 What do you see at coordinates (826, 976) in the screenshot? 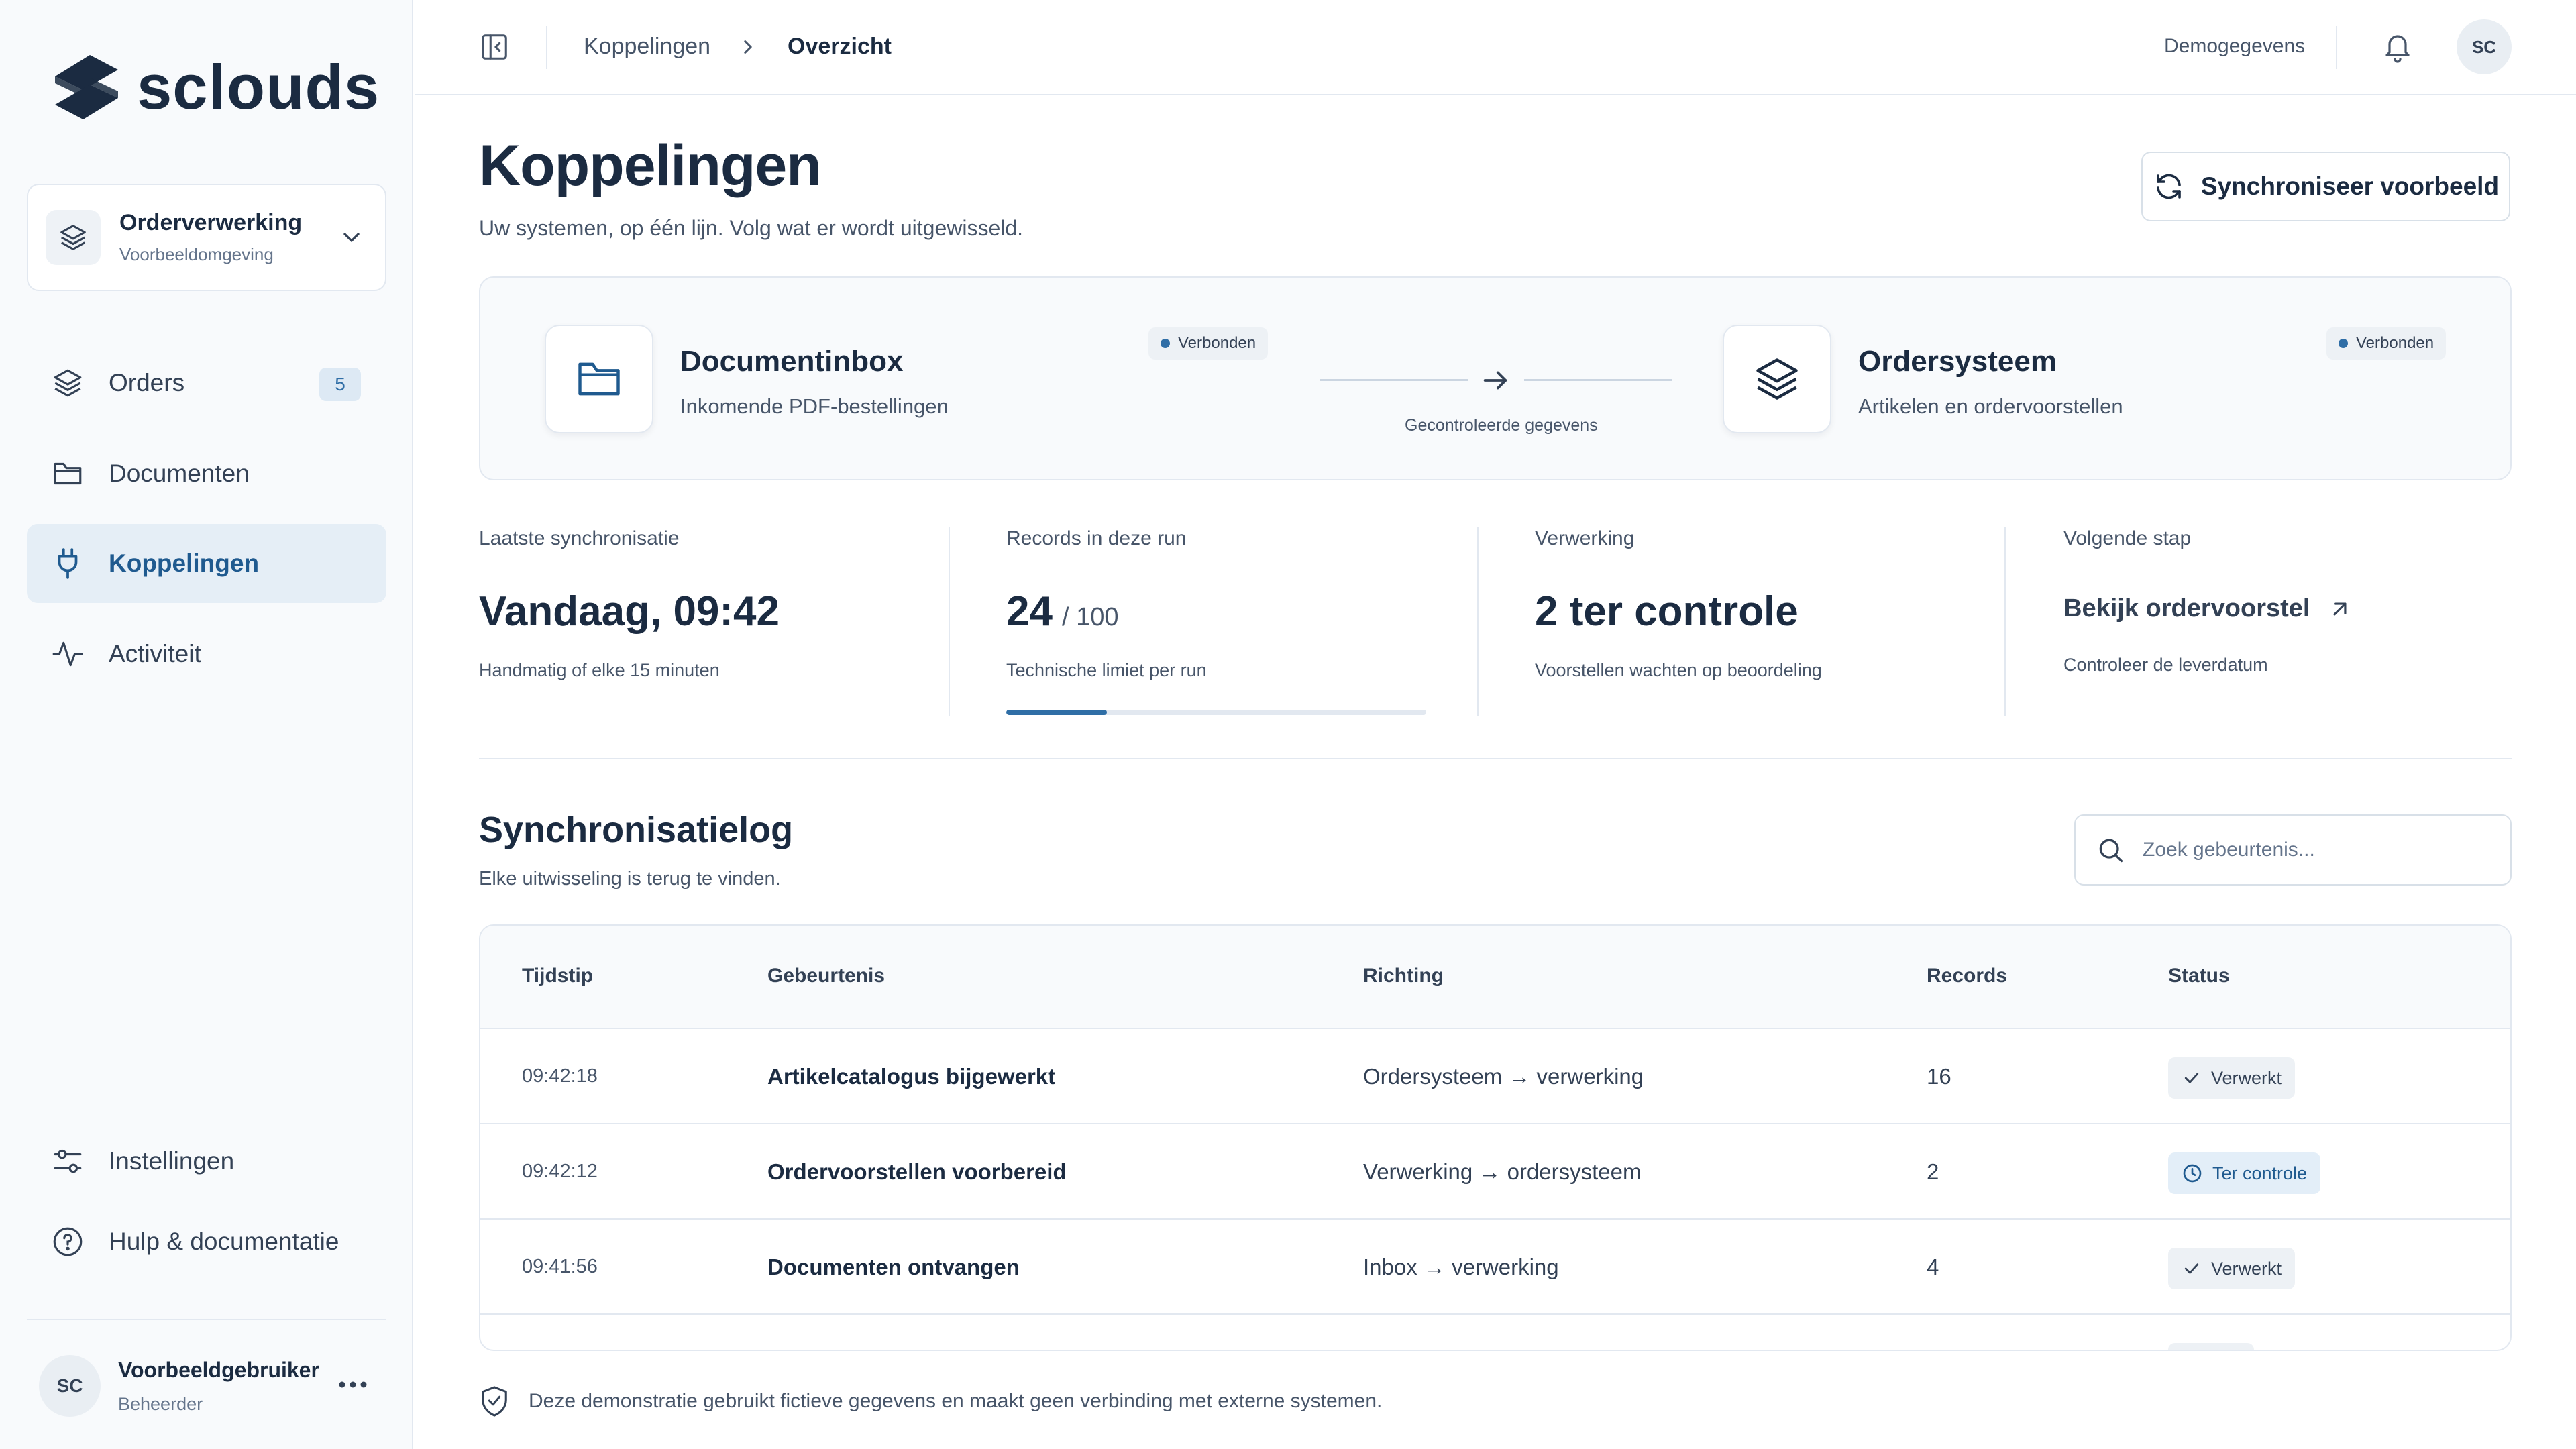
I see `column-header-event: Gebeurtenis` at bounding box center [826, 976].